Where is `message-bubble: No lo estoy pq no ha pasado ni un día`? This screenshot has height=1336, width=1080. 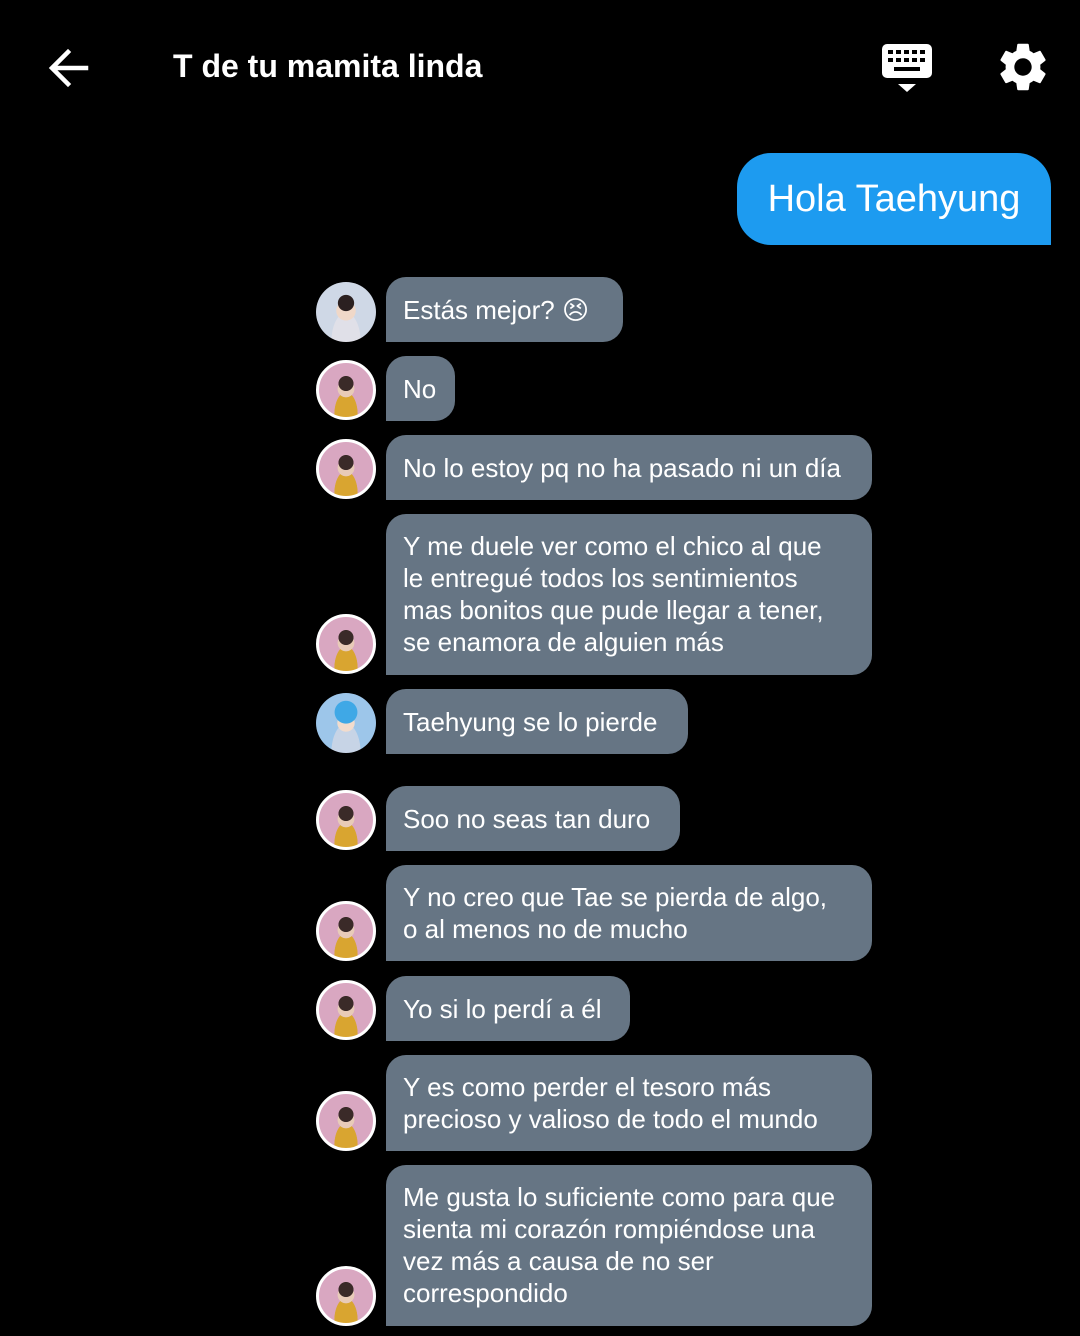
message-bubble: No lo estoy pq no ha pasado ni un día is located at coordinates (629, 467).